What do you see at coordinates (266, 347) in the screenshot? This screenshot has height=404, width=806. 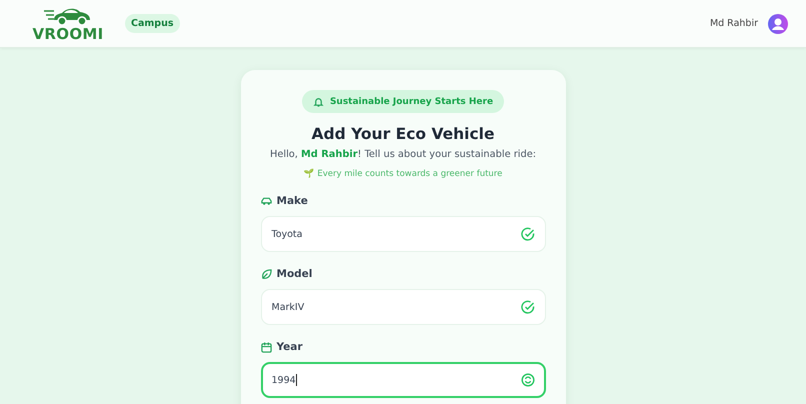 I see `calendar-icon` at bounding box center [266, 347].